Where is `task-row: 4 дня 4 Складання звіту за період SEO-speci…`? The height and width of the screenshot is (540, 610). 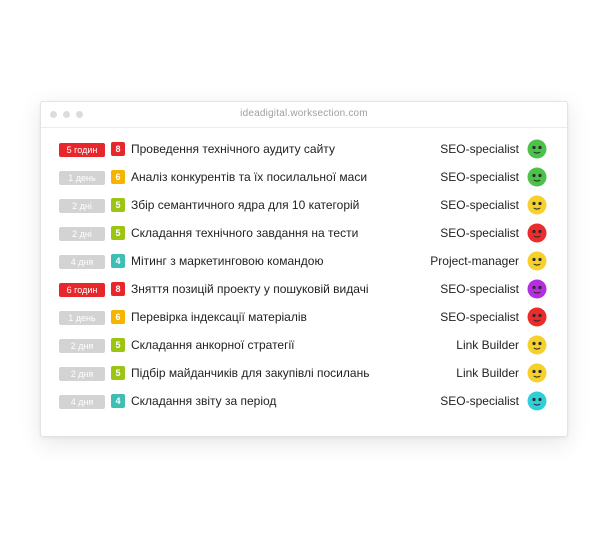 task-row: 4 дня 4 Складання звіту за період SEO-speci… is located at coordinates (304, 401).